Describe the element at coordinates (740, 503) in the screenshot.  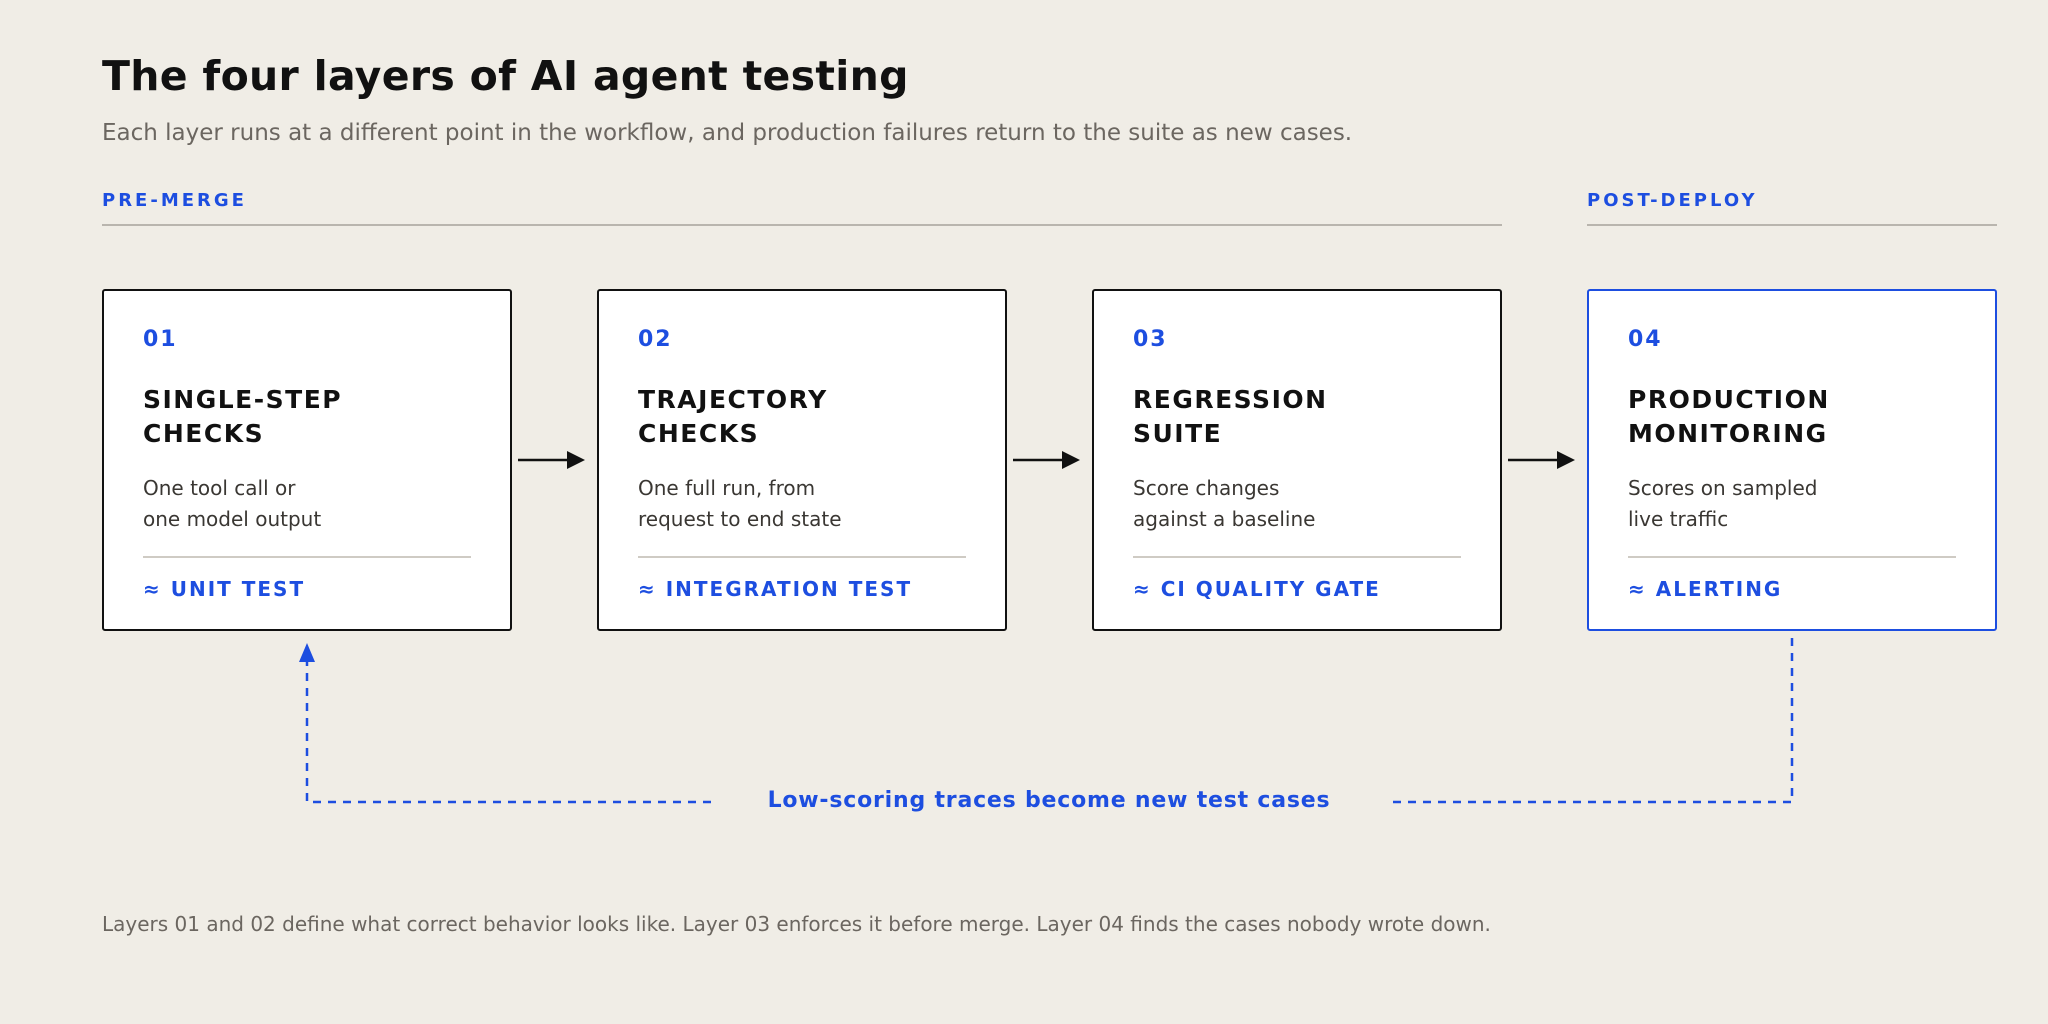
I see `layer-description: One full run, from request to end state` at that location.